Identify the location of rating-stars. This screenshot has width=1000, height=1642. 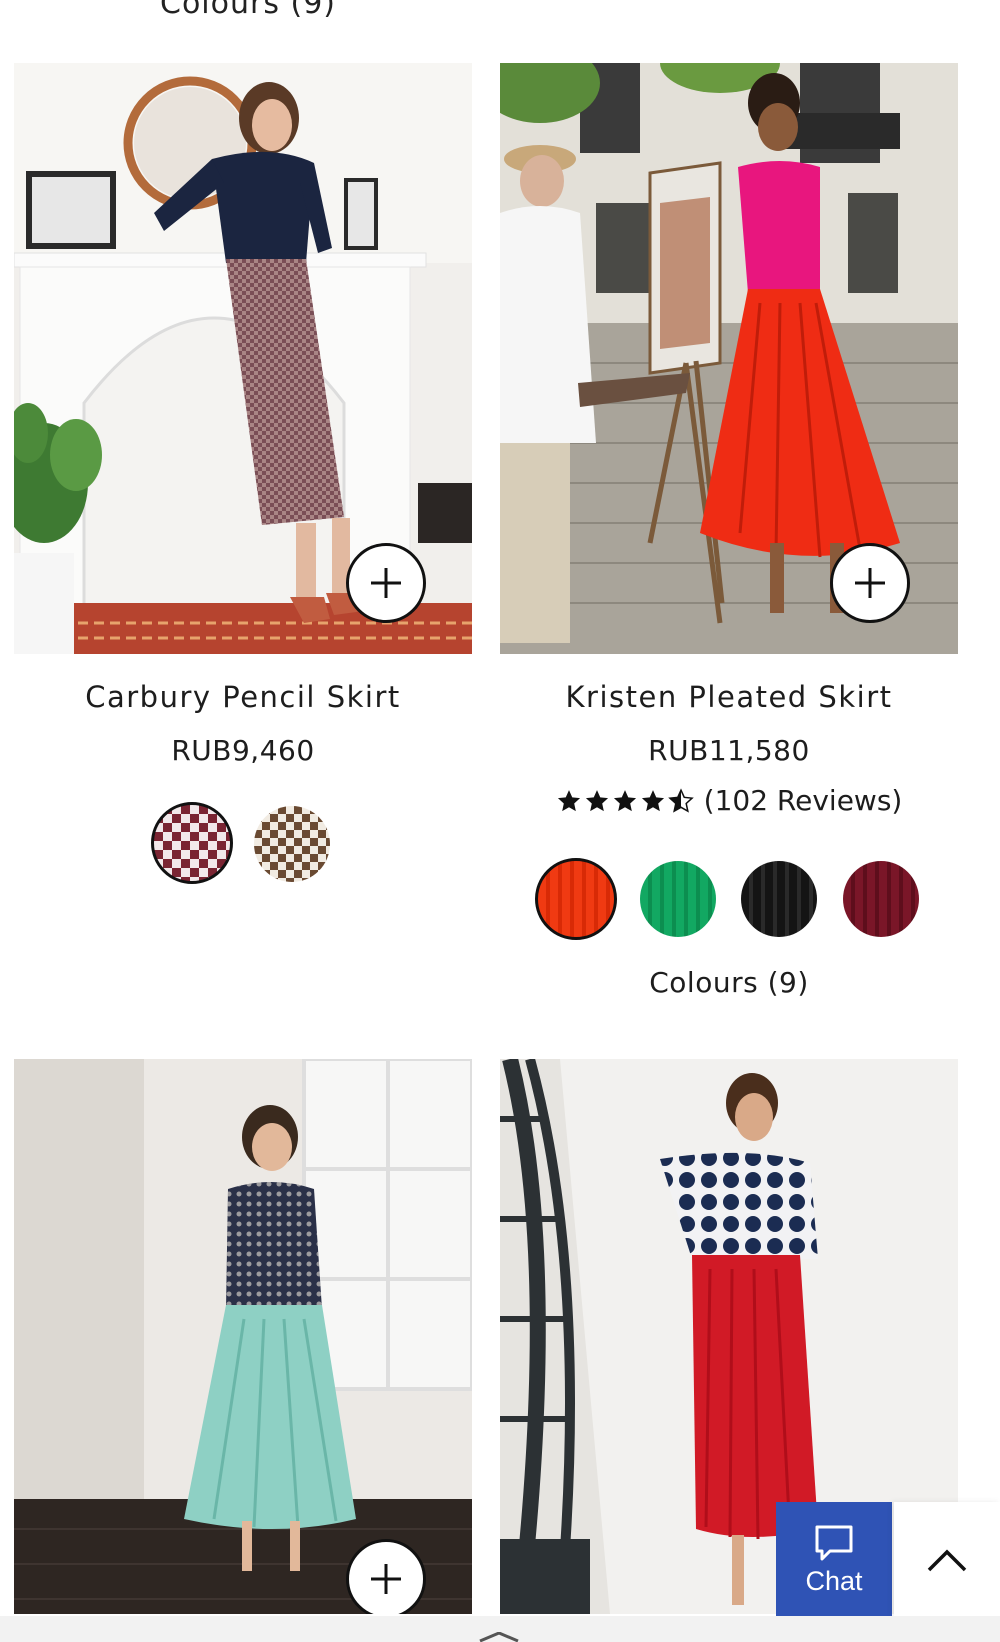
(625, 800).